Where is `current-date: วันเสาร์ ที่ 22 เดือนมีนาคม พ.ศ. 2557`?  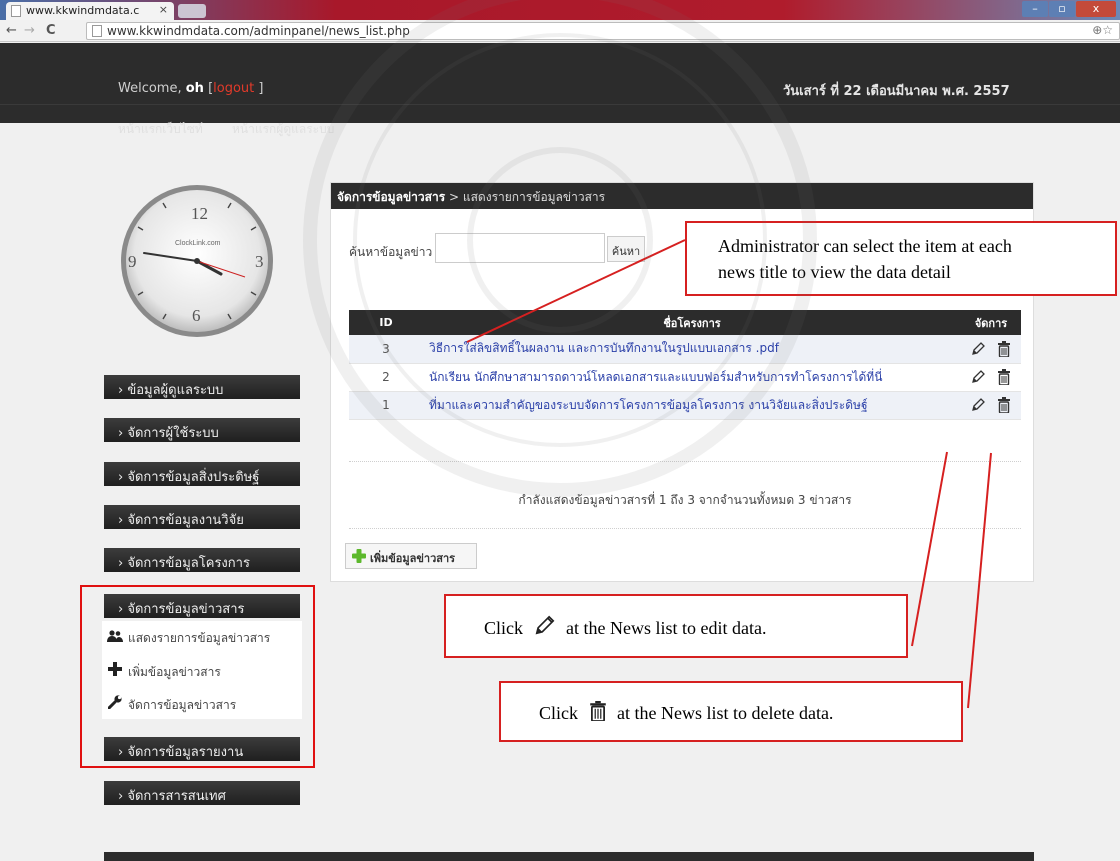 current-date: วันเสาร์ ที่ 22 เดือนมีนาคม พ.ศ. 2557 is located at coordinates (896, 91).